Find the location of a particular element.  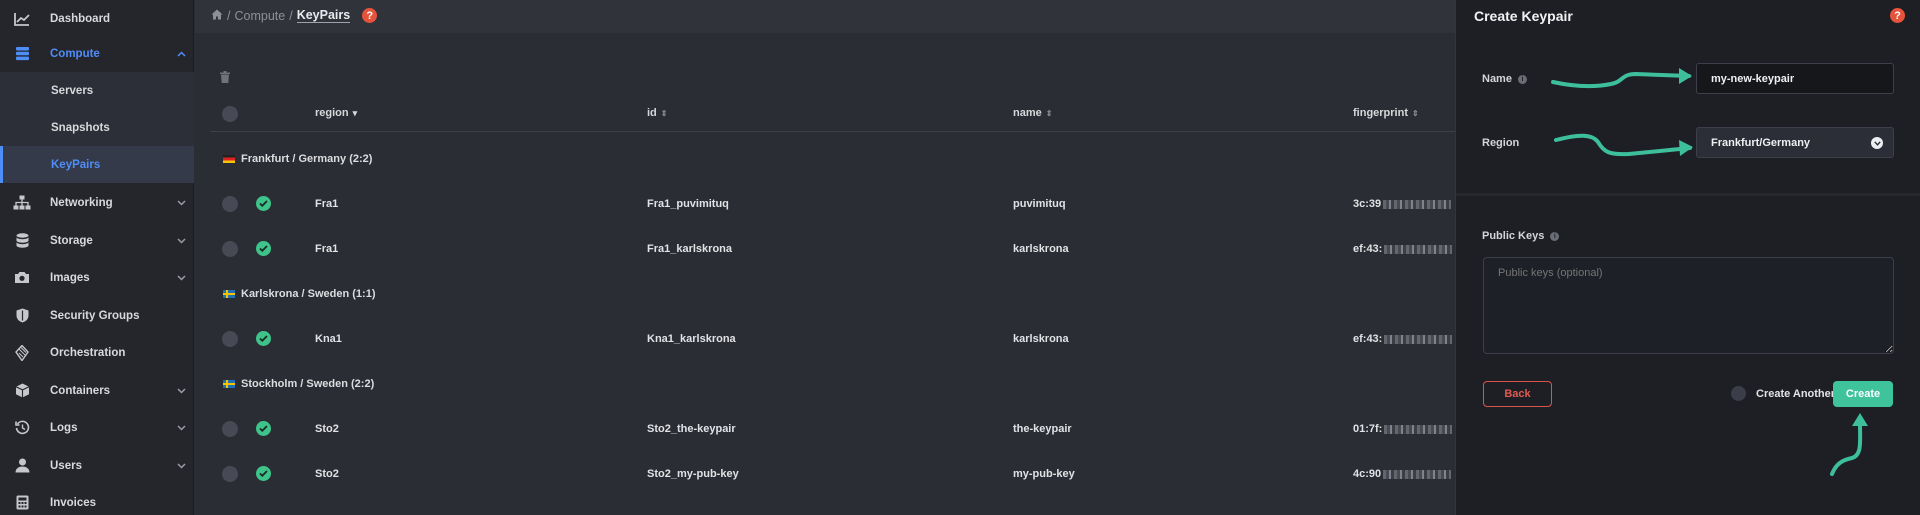

server-stack-icon is located at coordinates (22, 54).